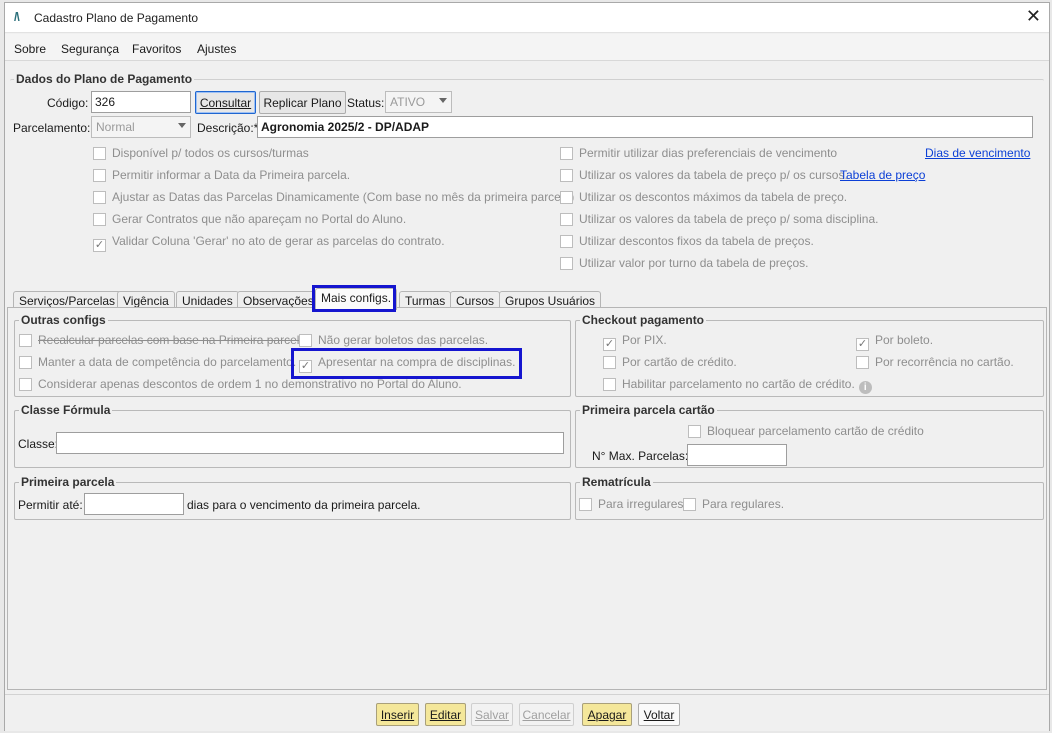  I want to click on dias-vencimento-link: Dias de vencimento, so click(977, 153).